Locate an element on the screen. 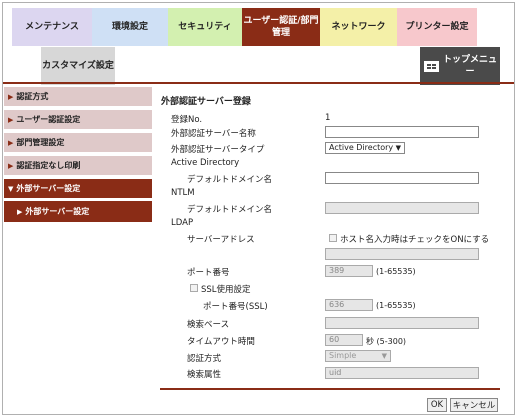  host-name-checkbox-label: ホスト名入力時はチェックをONにする is located at coordinates (415, 240).